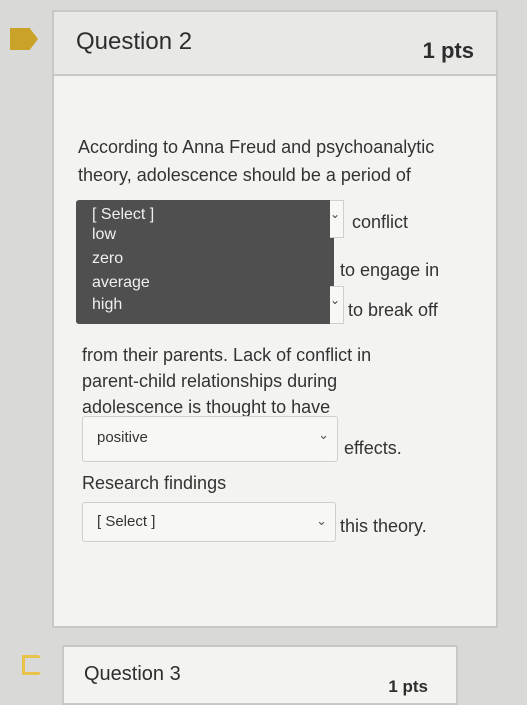 This screenshot has width=527, height=705. I want to click on paragraph-line1: from their parents. Lack of conflict in, so click(227, 355).